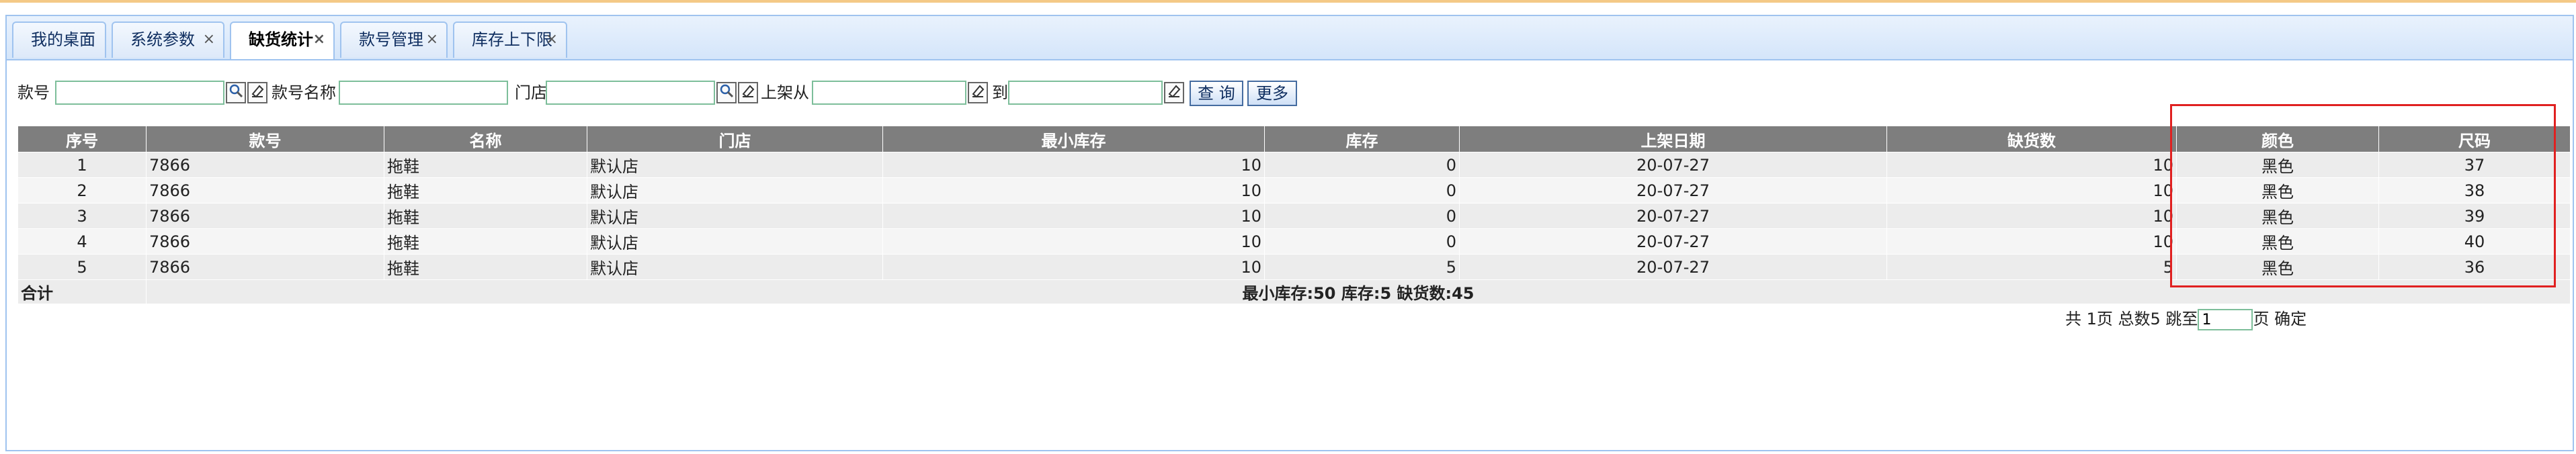 Image resolution: width=2576 pixels, height=454 pixels. I want to click on query-button: 查 询, so click(1216, 93).